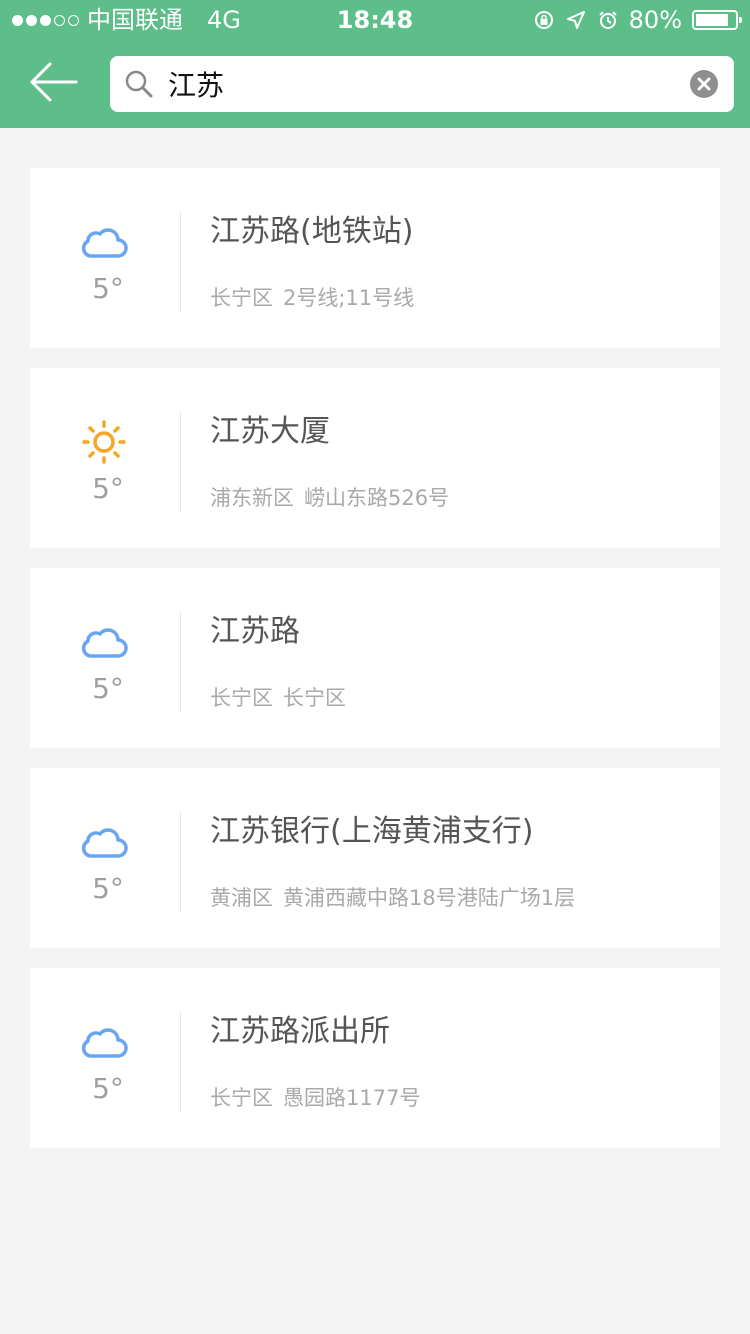 Image resolution: width=750 pixels, height=1334 pixels. I want to click on status-bar: 中国联通 4G 18:48 80%, so click(375, 20).